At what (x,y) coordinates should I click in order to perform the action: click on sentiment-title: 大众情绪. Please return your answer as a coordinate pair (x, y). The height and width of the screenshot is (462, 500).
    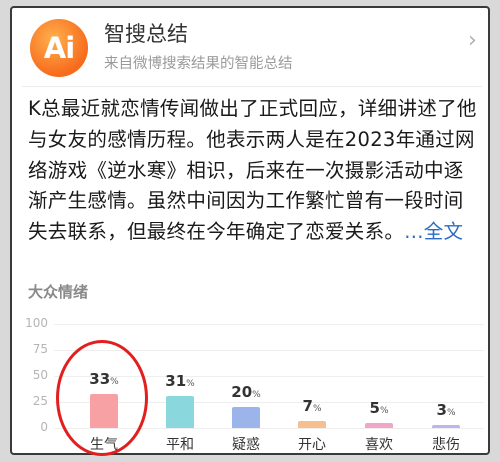
    Looking at the image, I should click on (58, 292).